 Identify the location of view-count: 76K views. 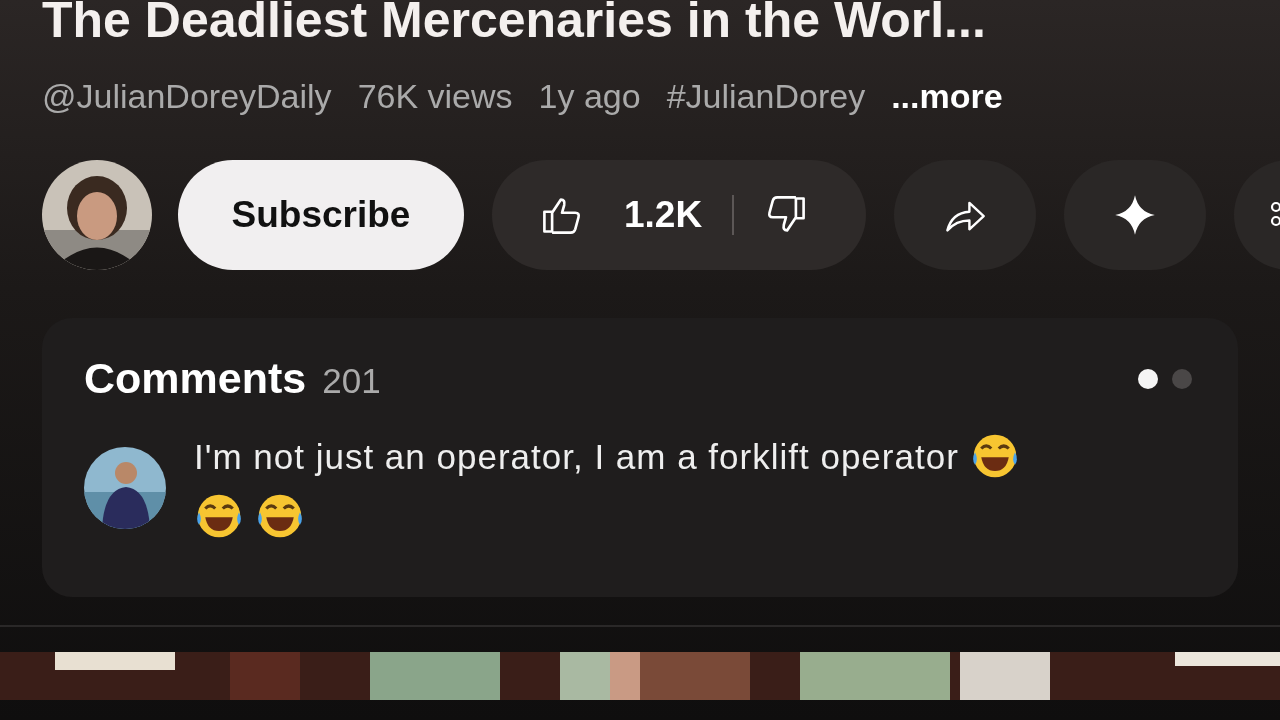
(435, 96).